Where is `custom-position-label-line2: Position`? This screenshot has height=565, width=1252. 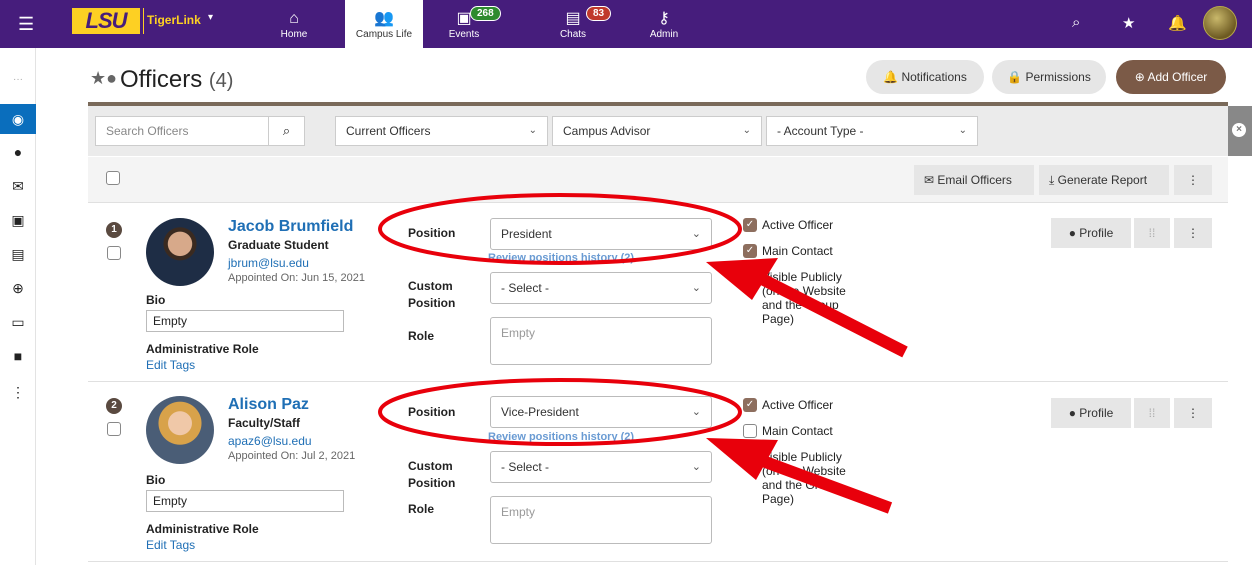
custom-position-label-line2: Position is located at coordinates (432, 303).